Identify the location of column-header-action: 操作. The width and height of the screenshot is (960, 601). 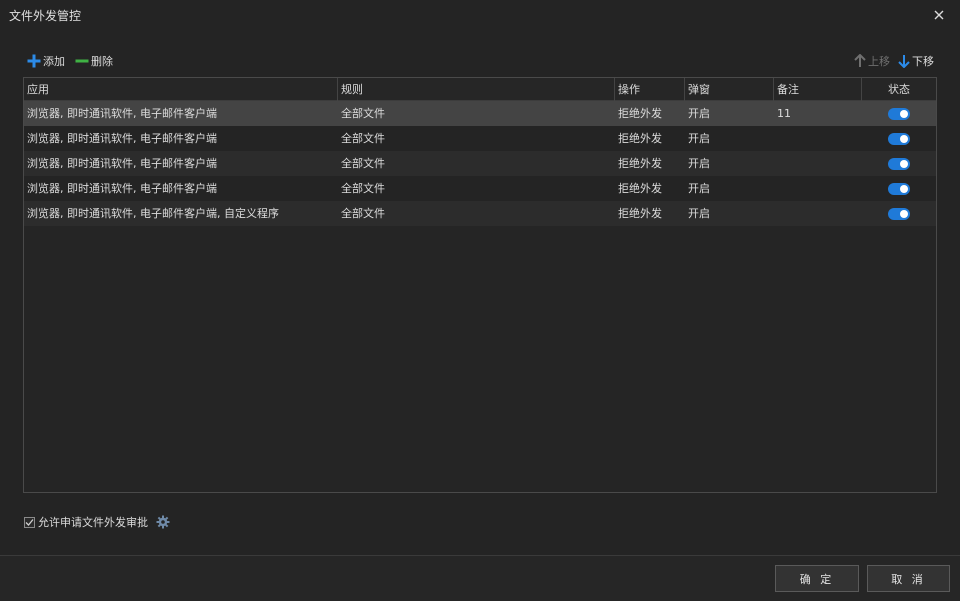
(650, 89).